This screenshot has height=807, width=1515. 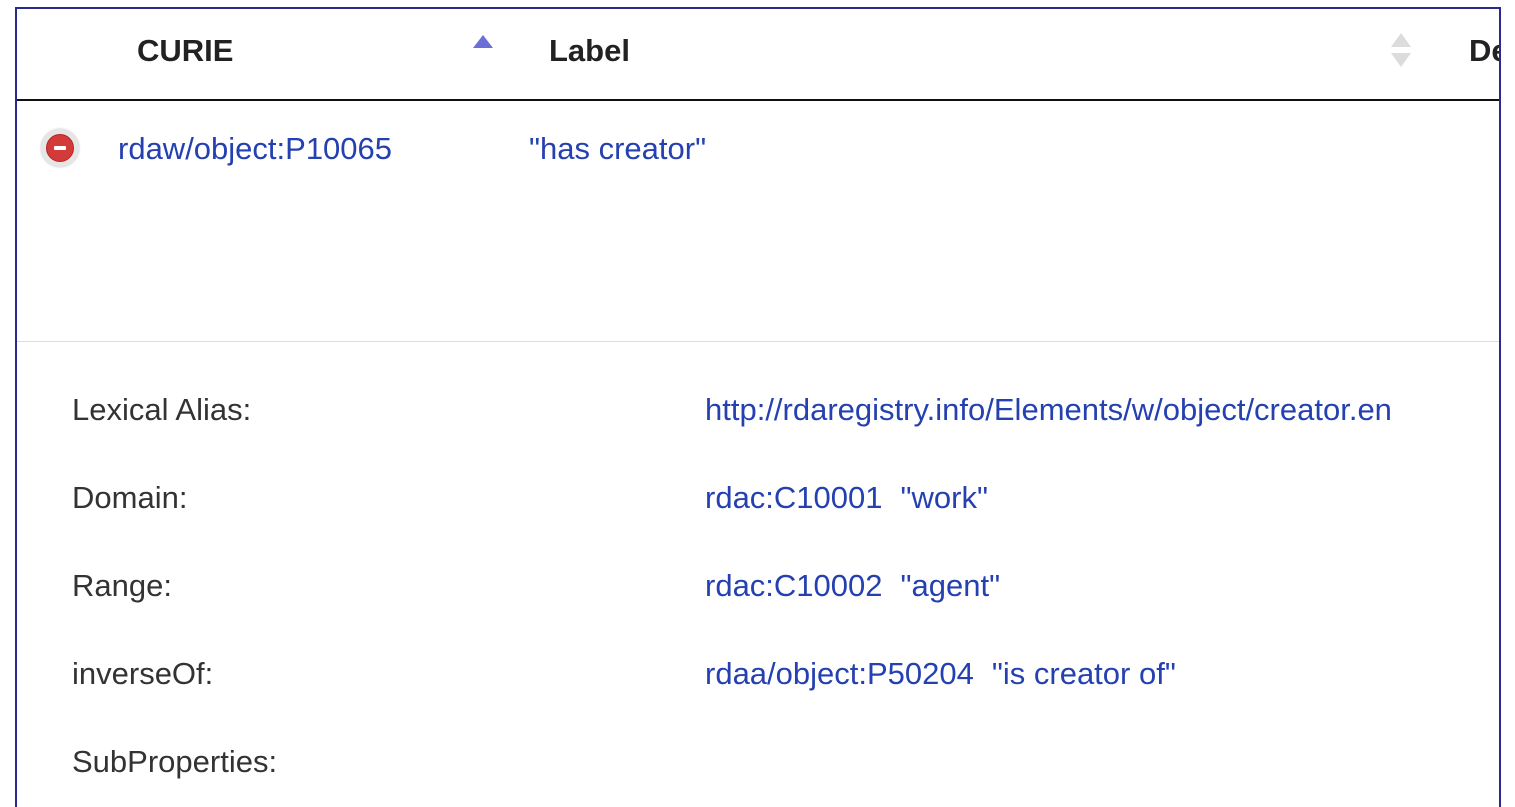 I want to click on column-header-label: Label, so click(x=589, y=51).